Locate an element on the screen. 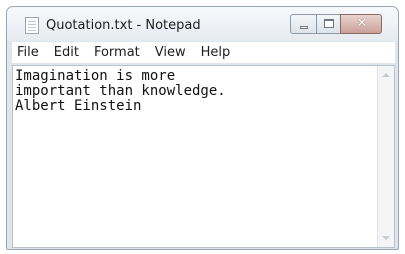 This screenshot has height=254, width=405. menu-help: Help is located at coordinates (216, 52).